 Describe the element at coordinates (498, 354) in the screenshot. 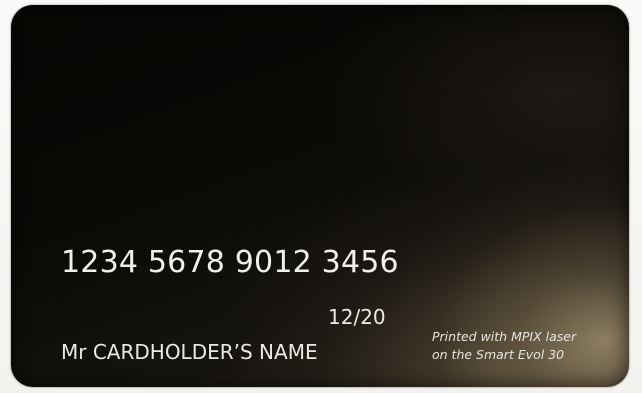

I see `printed-note-line-2: on the Smart Evol 30` at that location.